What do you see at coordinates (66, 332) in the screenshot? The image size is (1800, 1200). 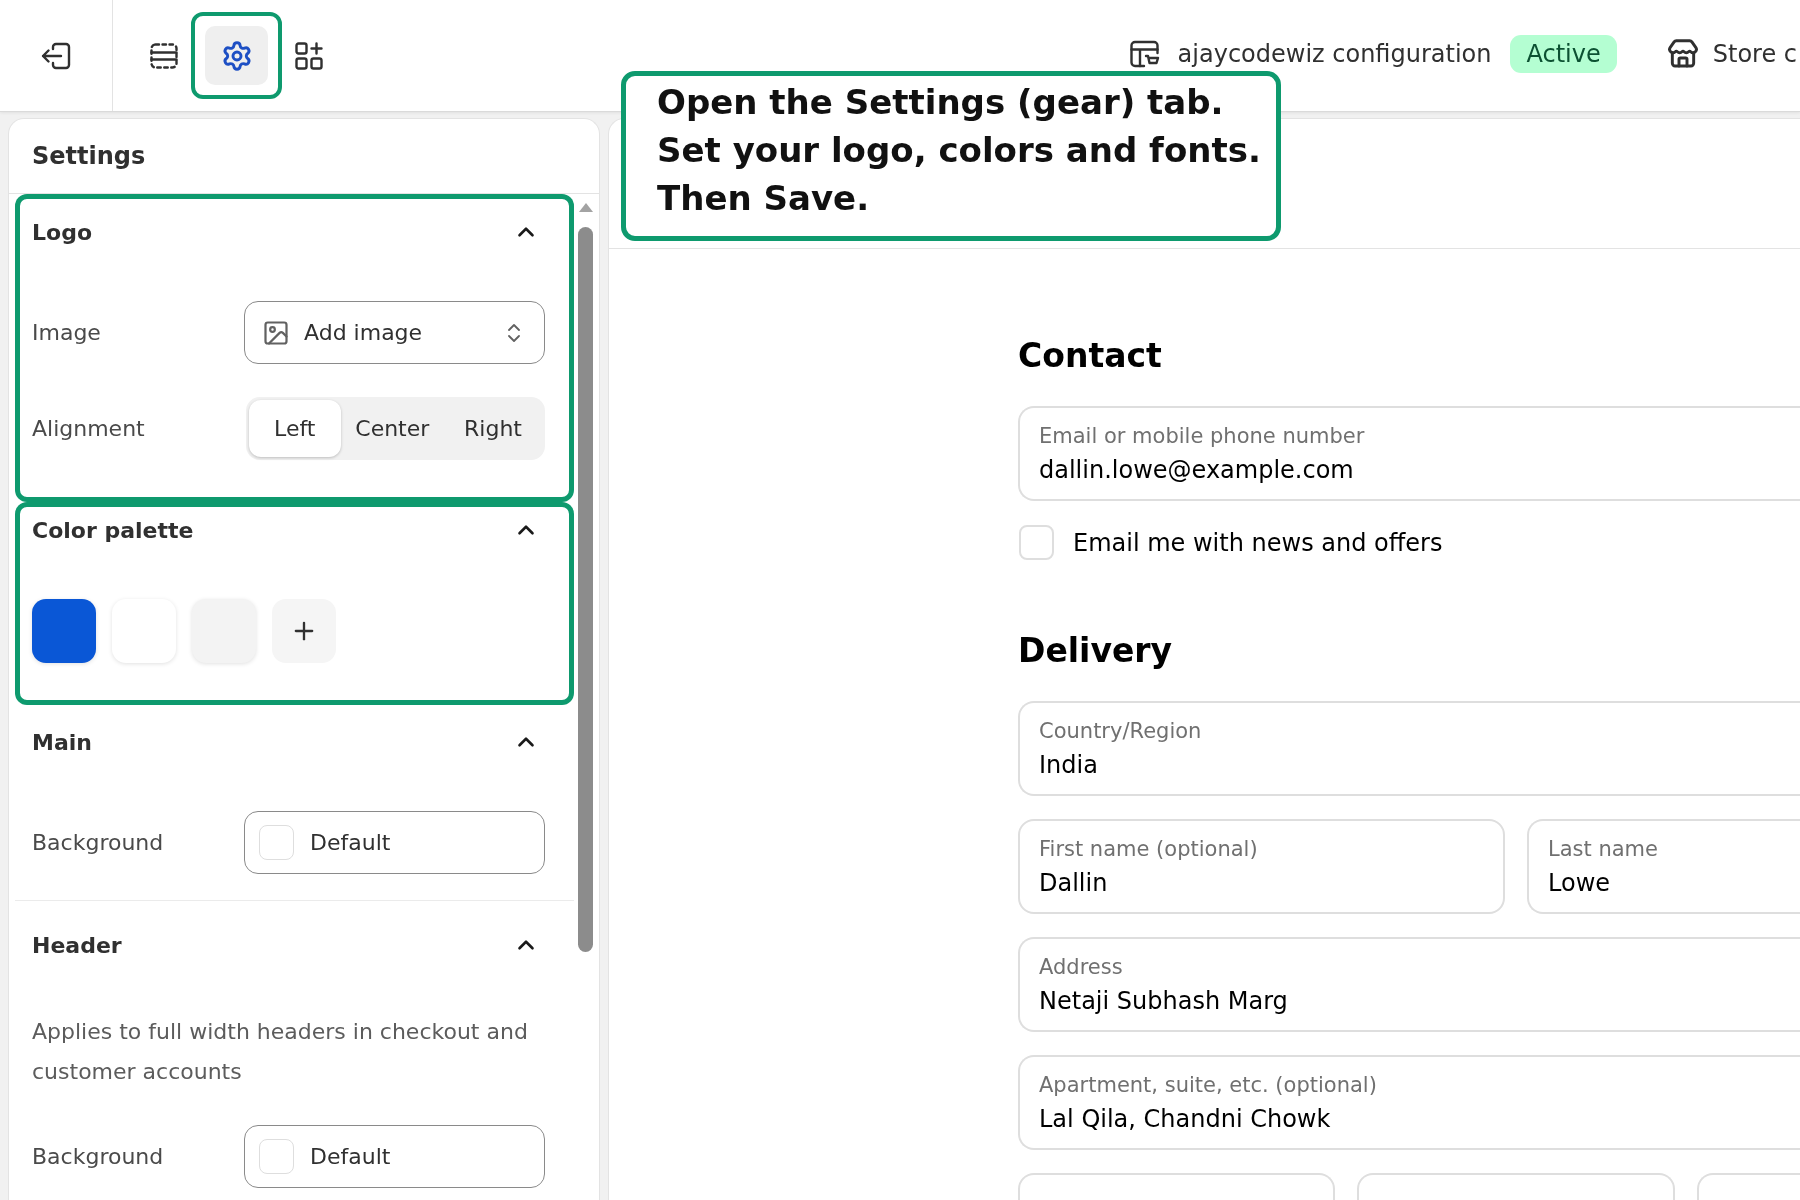 I see `field-label: Image` at bounding box center [66, 332].